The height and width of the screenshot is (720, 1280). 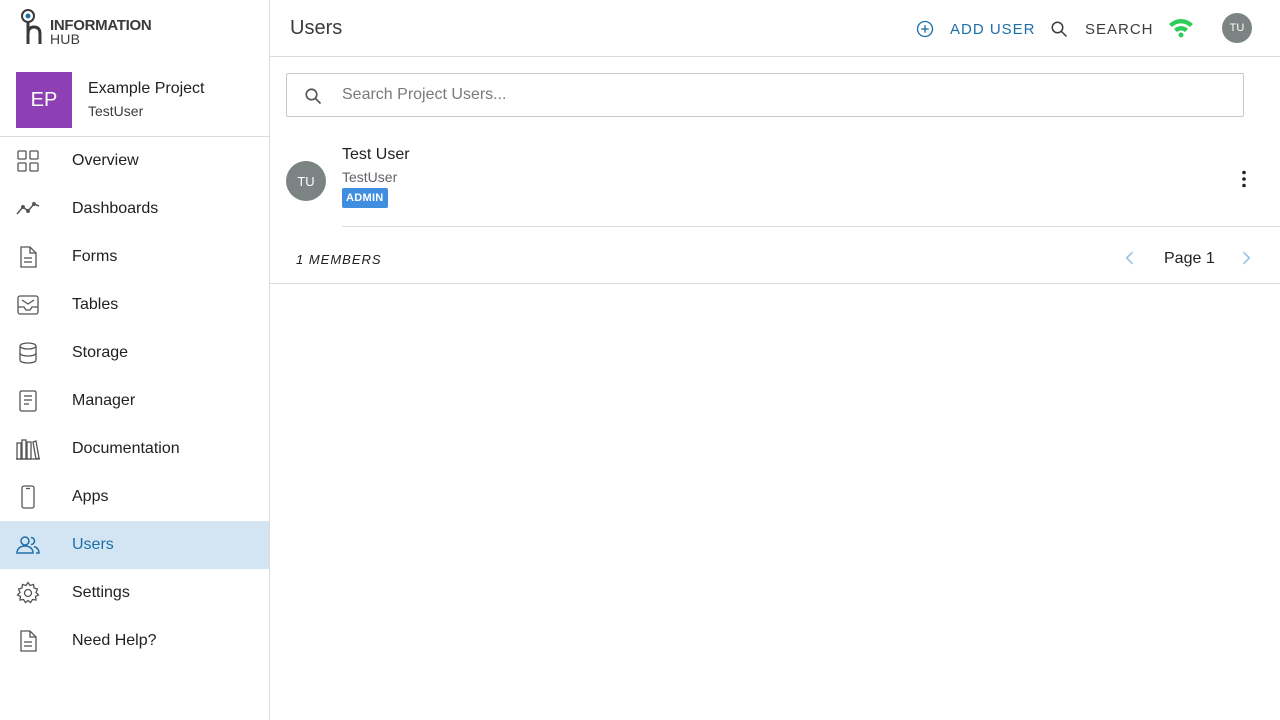 What do you see at coordinates (93, 544) in the screenshot?
I see `sidebar-item-label: Users` at bounding box center [93, 544].